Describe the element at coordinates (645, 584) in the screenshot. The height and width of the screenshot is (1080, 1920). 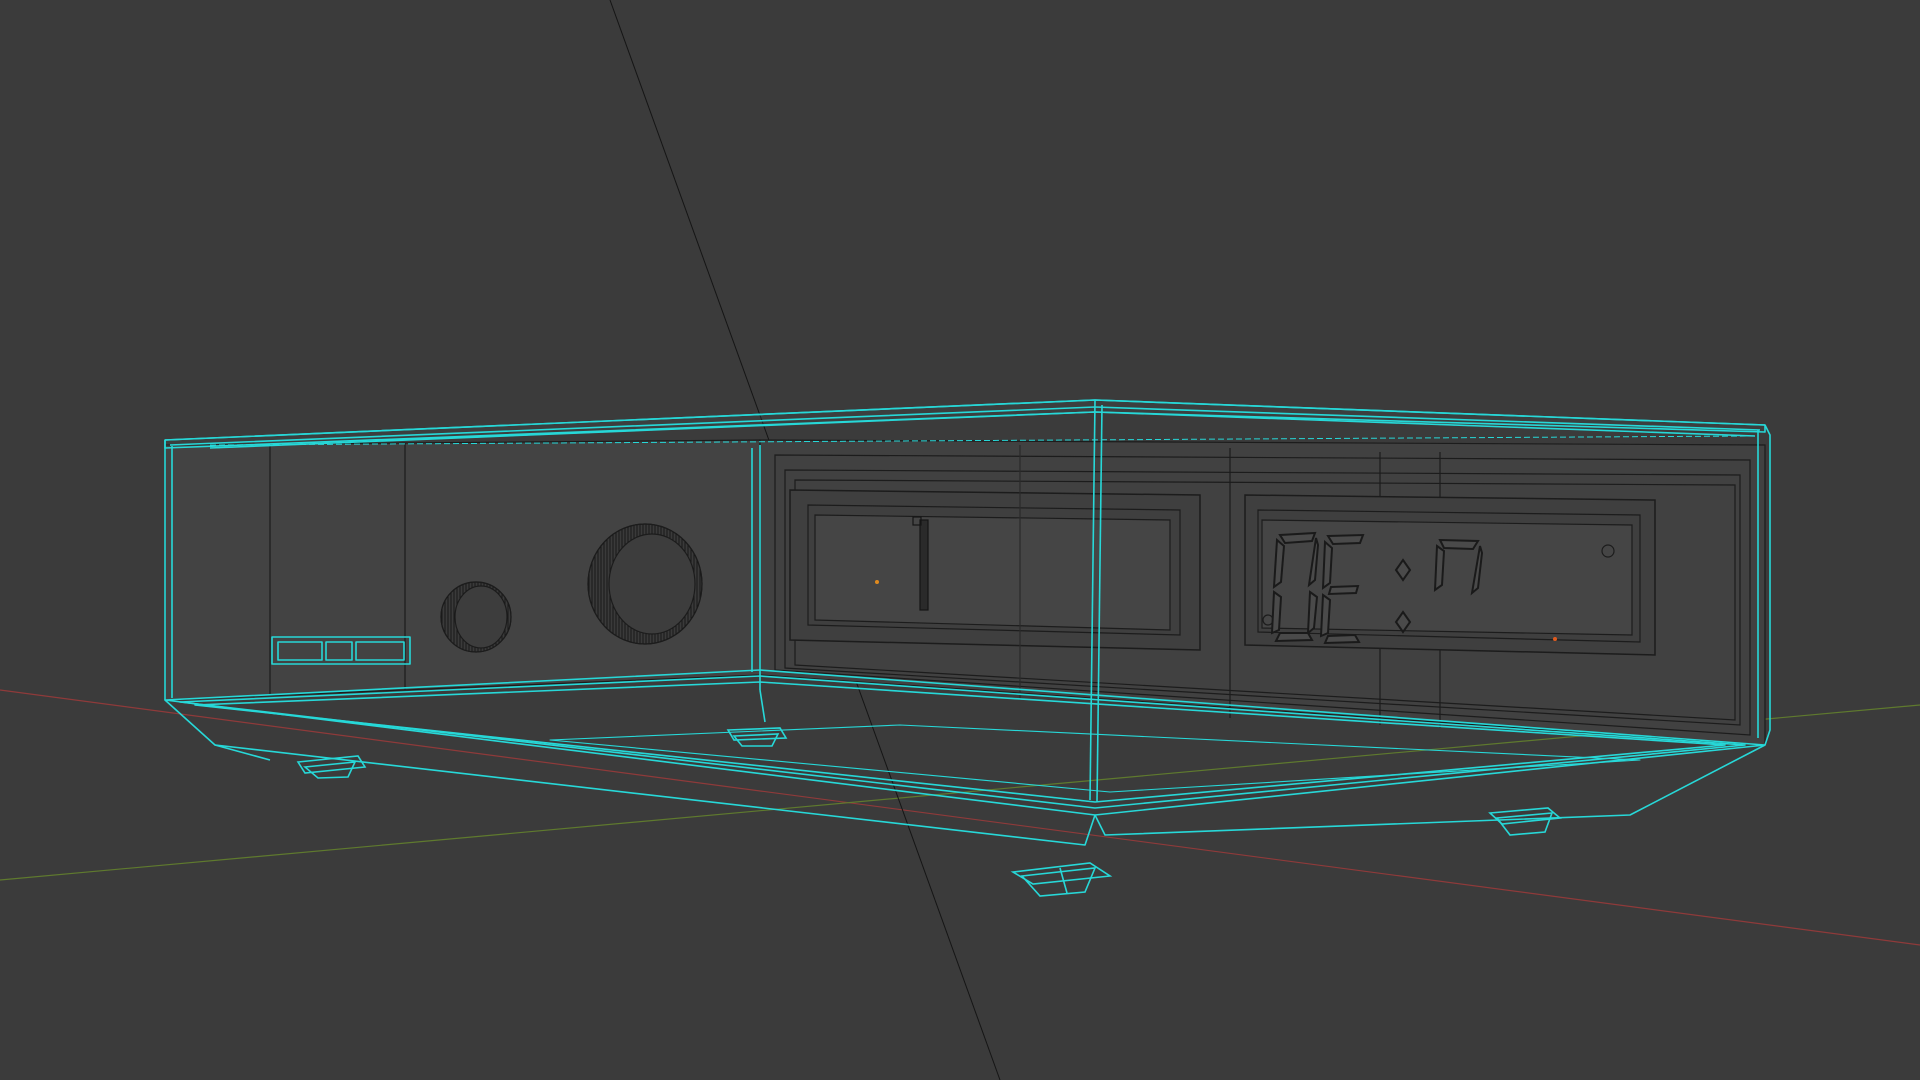
I see `knob-large` at that location.